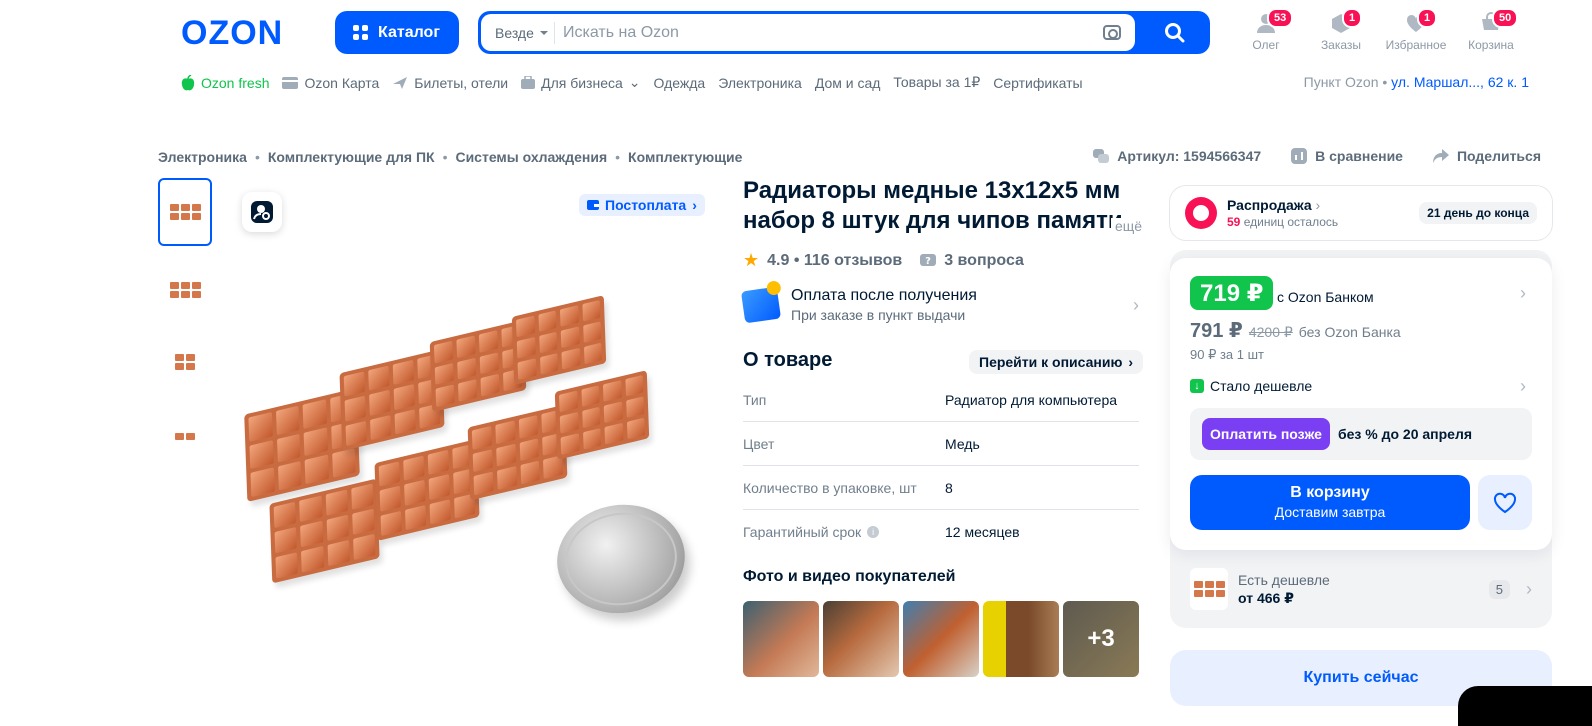 The height and width of the screenshot is (726, 1592). I want to click on header-favorites: 1 Избранное, so click(1416, 30).